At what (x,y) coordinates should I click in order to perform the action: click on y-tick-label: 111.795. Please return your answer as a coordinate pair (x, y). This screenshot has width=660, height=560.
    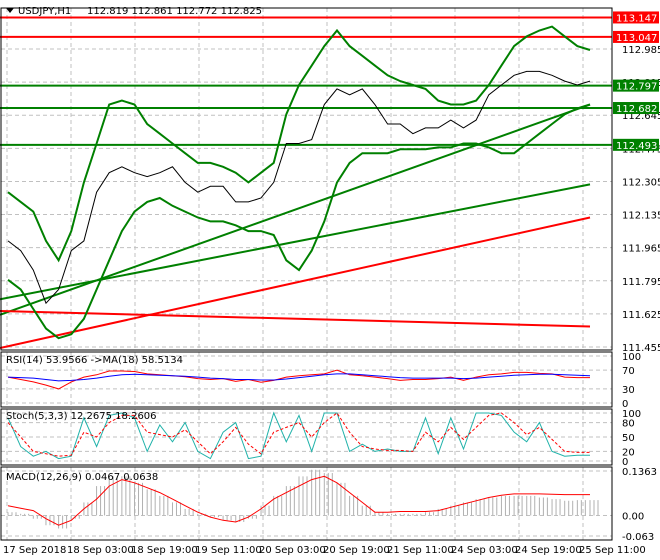
    Looking at the image, I should click on (641, 282).